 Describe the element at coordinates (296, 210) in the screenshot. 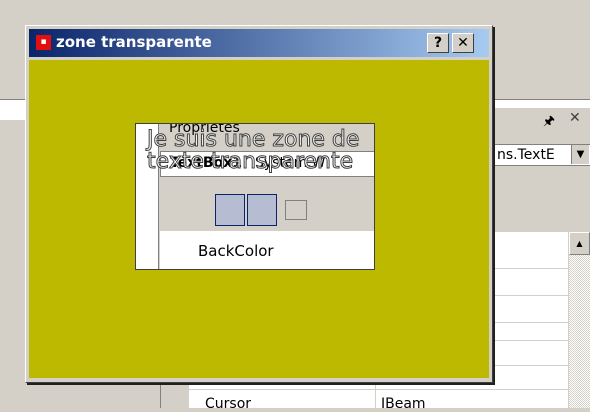

I see `property-pages-button` at that location.